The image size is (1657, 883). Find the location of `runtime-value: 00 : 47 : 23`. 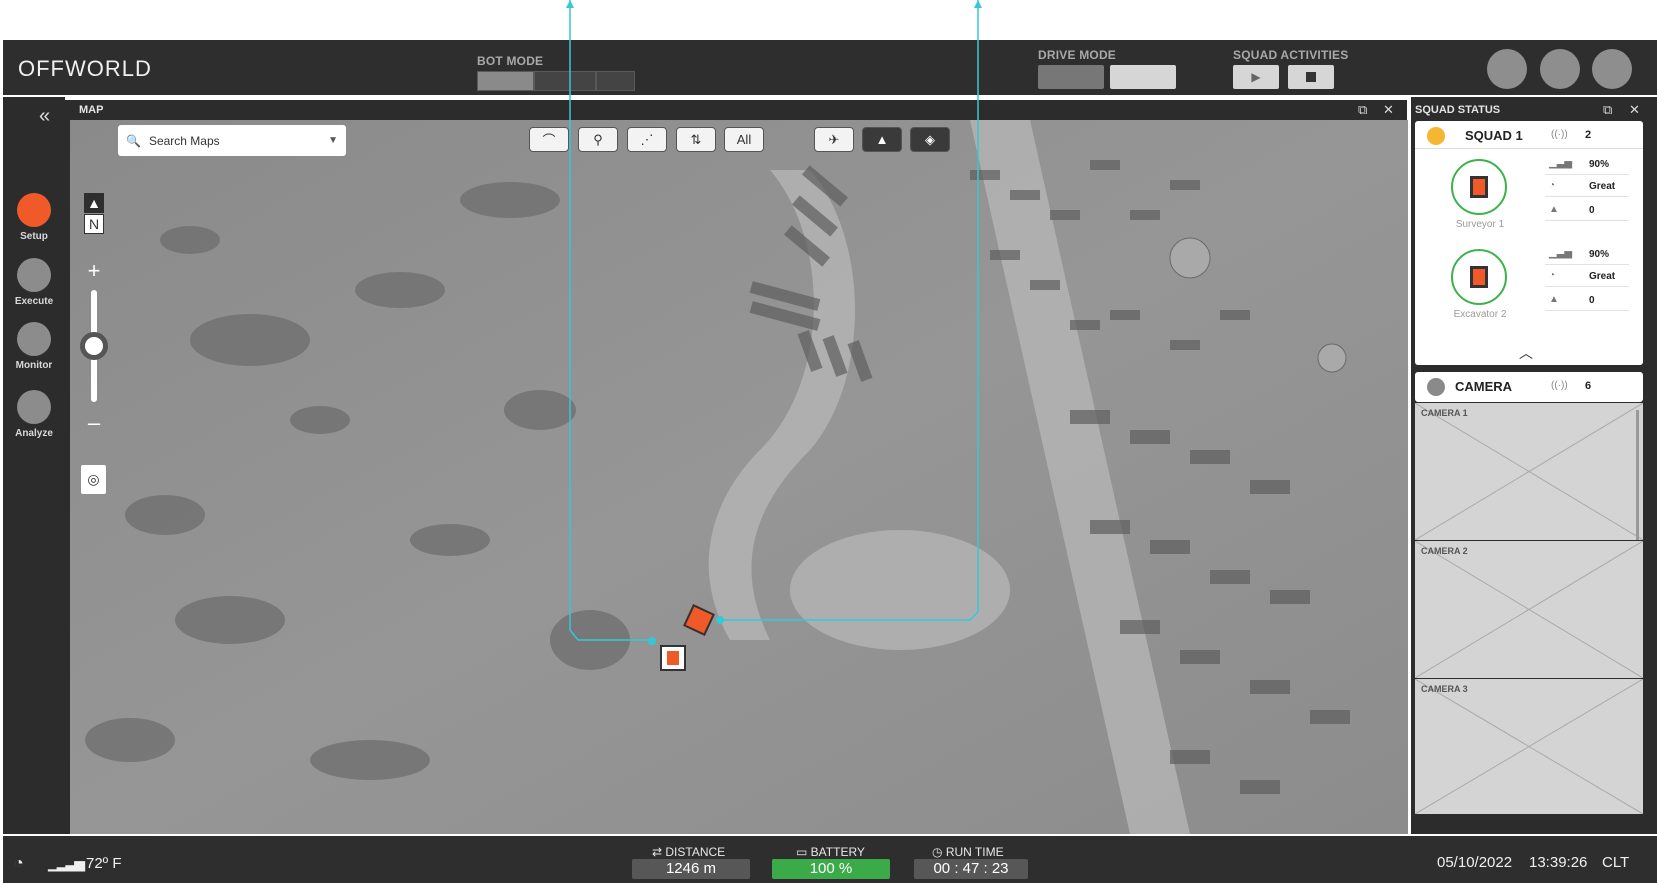

runtime-value: 00 : 47 : 23 is located at coordinates (971, 869).